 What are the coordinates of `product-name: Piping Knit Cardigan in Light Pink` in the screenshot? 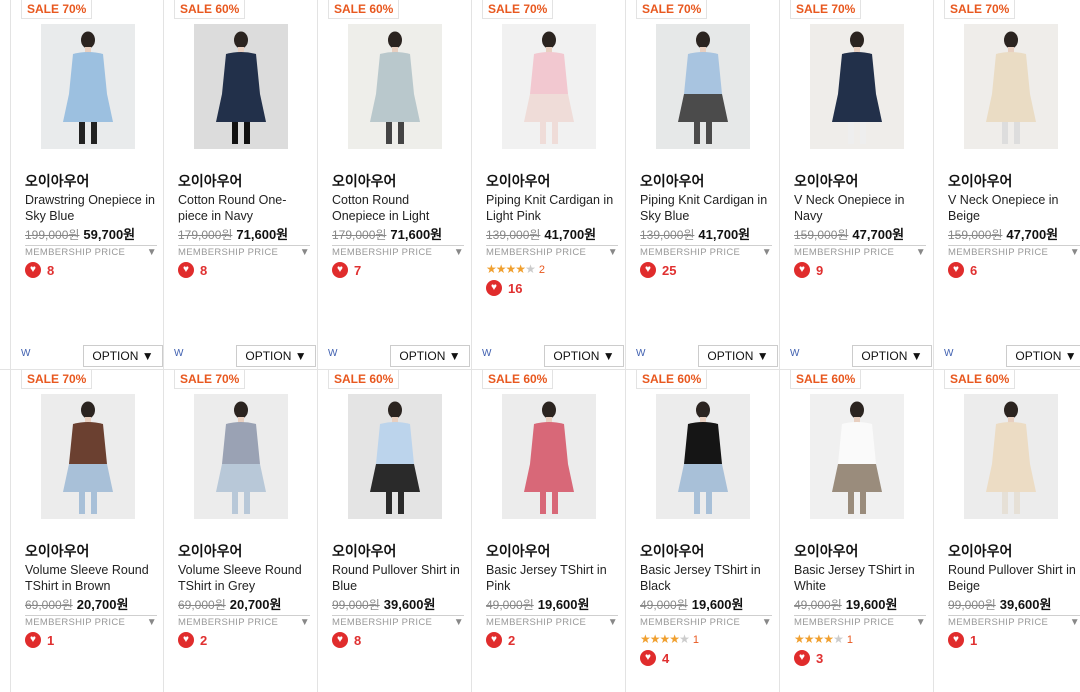 It's located at (551, 208).